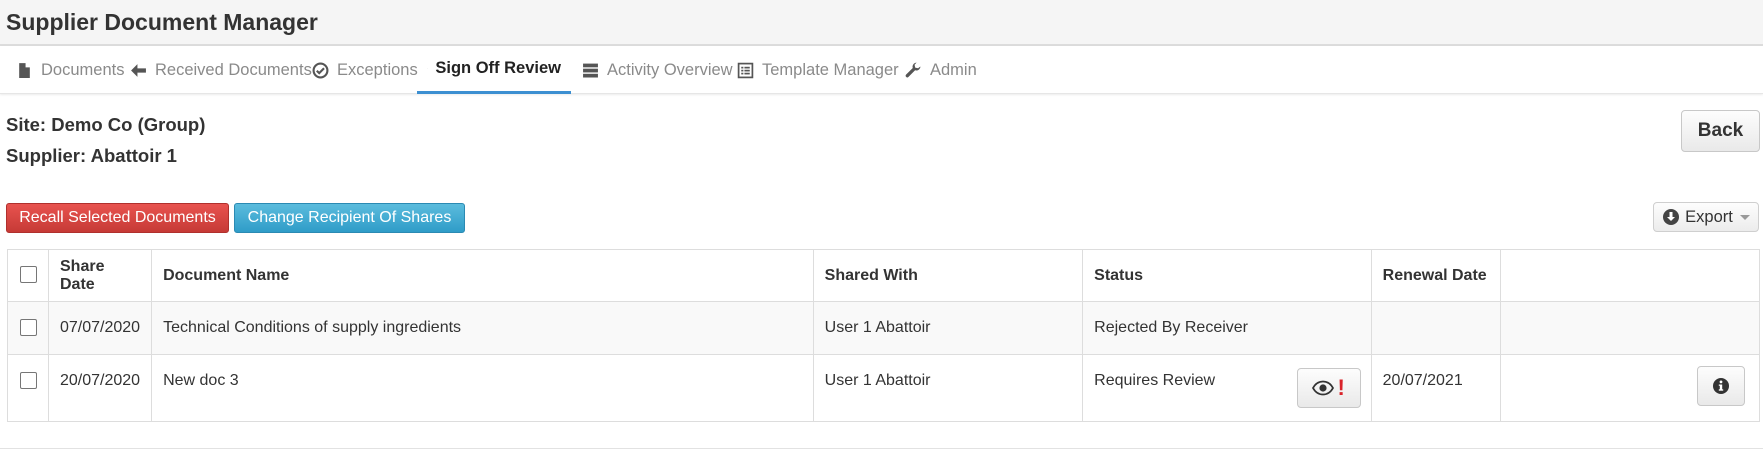 The height and width of the screenshot is (450, 1763). Describe the element at coordinates (881, 23) in the screenshot. I see `app-header: Supplier Document Manager` at that location.